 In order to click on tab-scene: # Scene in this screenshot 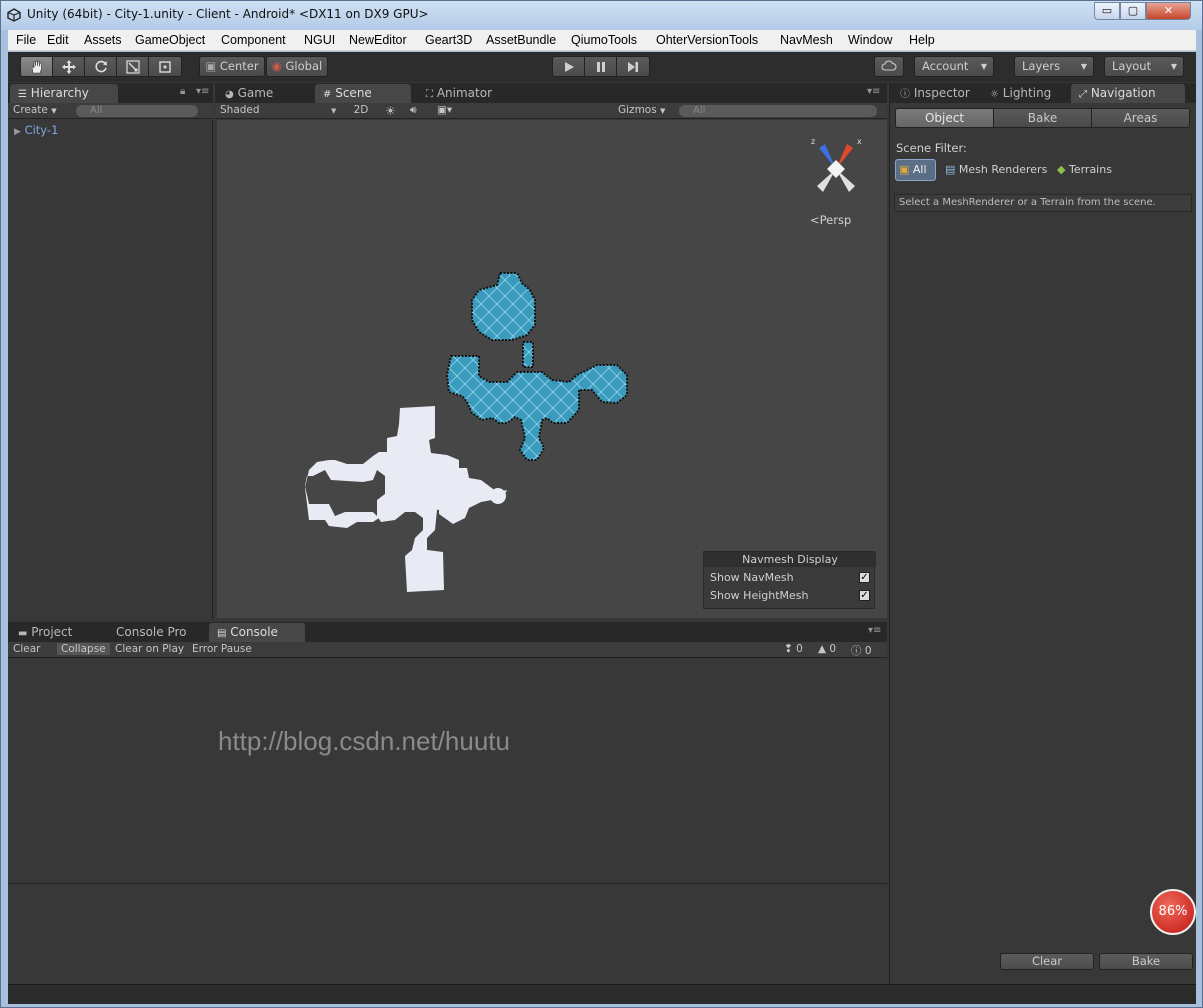, I will do `click(363, 93)`.